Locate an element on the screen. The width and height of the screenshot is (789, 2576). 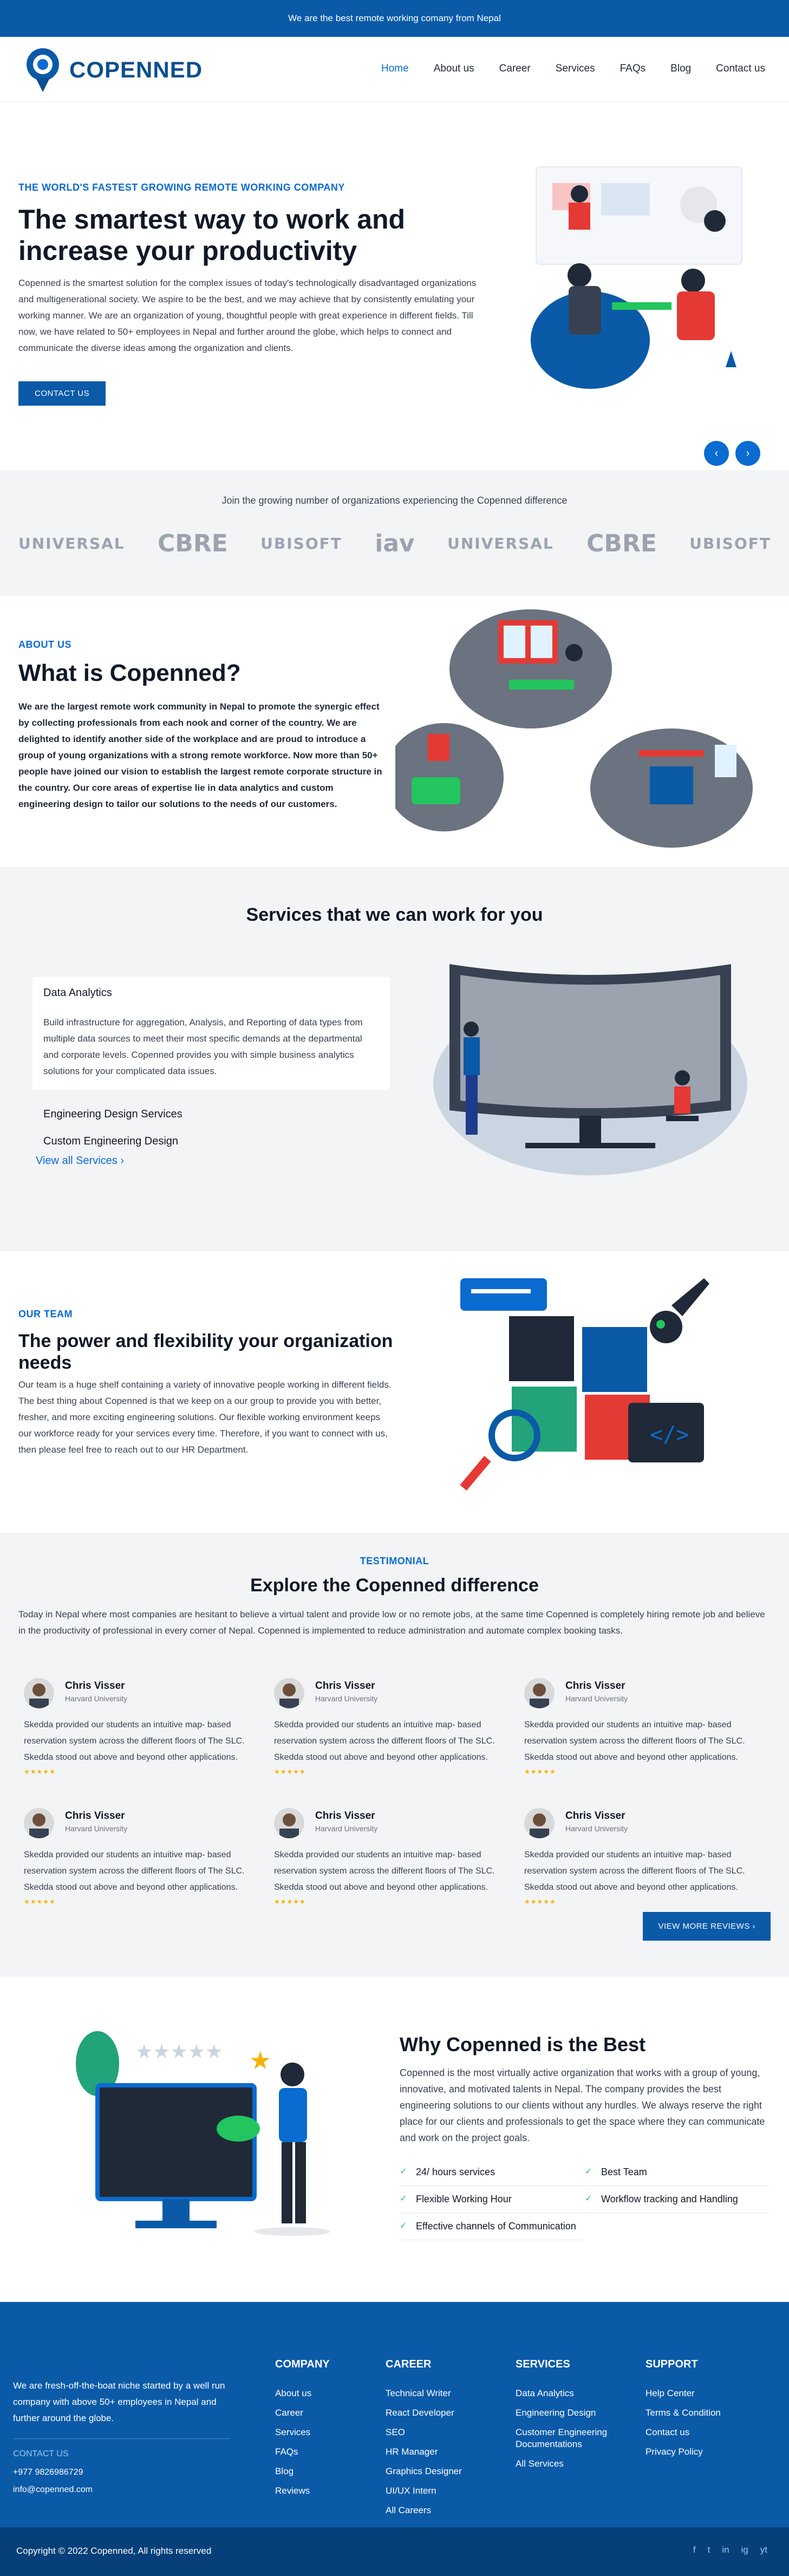
footer-link: All Services is located at coordinates (562, 2464).